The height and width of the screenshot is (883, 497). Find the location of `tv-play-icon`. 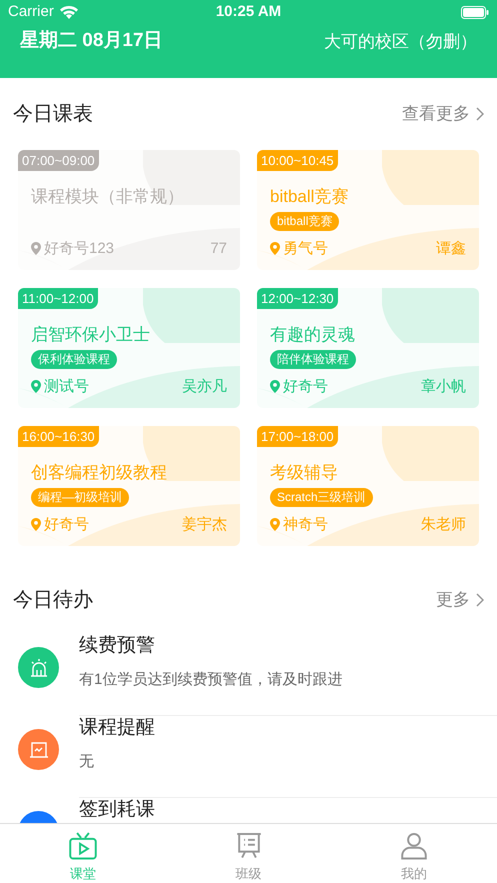

tv-play-icon is located at coordinates (83, 846).